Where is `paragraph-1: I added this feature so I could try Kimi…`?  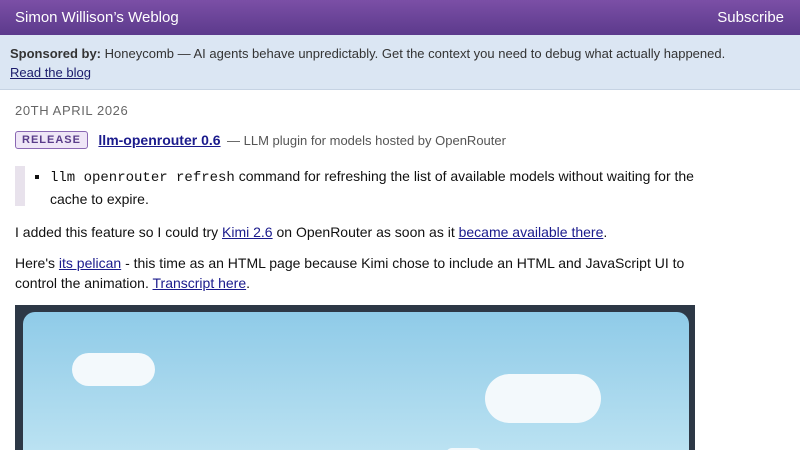 paragraph-1: I added this feature so I could try Kimi… is located at coordinates (360, 232).